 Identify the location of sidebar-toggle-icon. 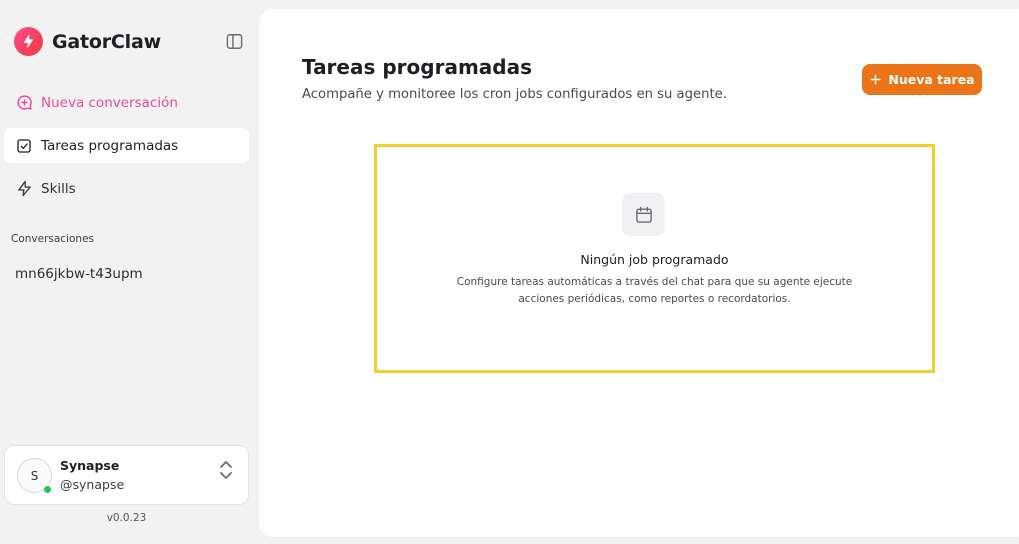
(234, 41).